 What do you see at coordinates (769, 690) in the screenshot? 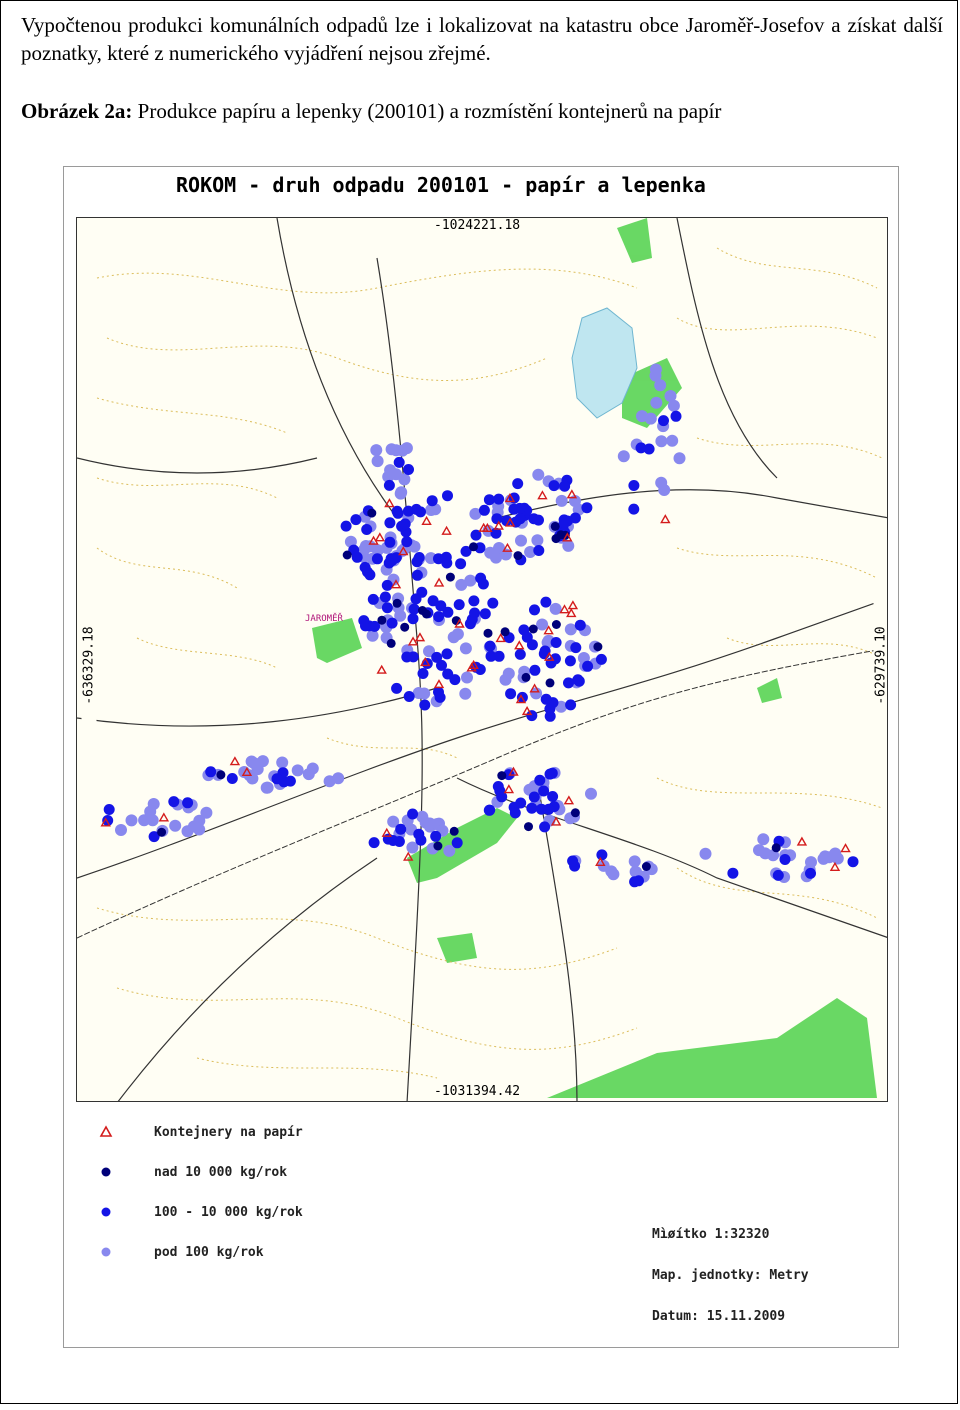
I see `green-field-east` at bounding box center [769, 690].